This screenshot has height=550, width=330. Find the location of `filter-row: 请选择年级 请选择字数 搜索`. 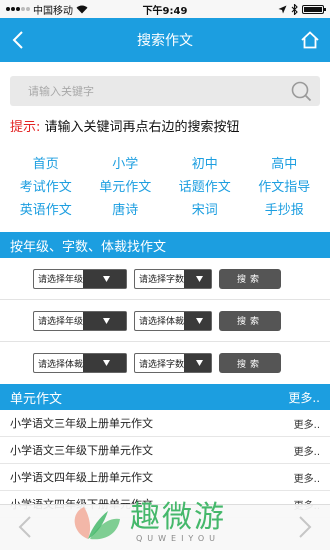

filter-row: 请选择年级 请选择字数 搜索 is located at coordinates (165, 279).